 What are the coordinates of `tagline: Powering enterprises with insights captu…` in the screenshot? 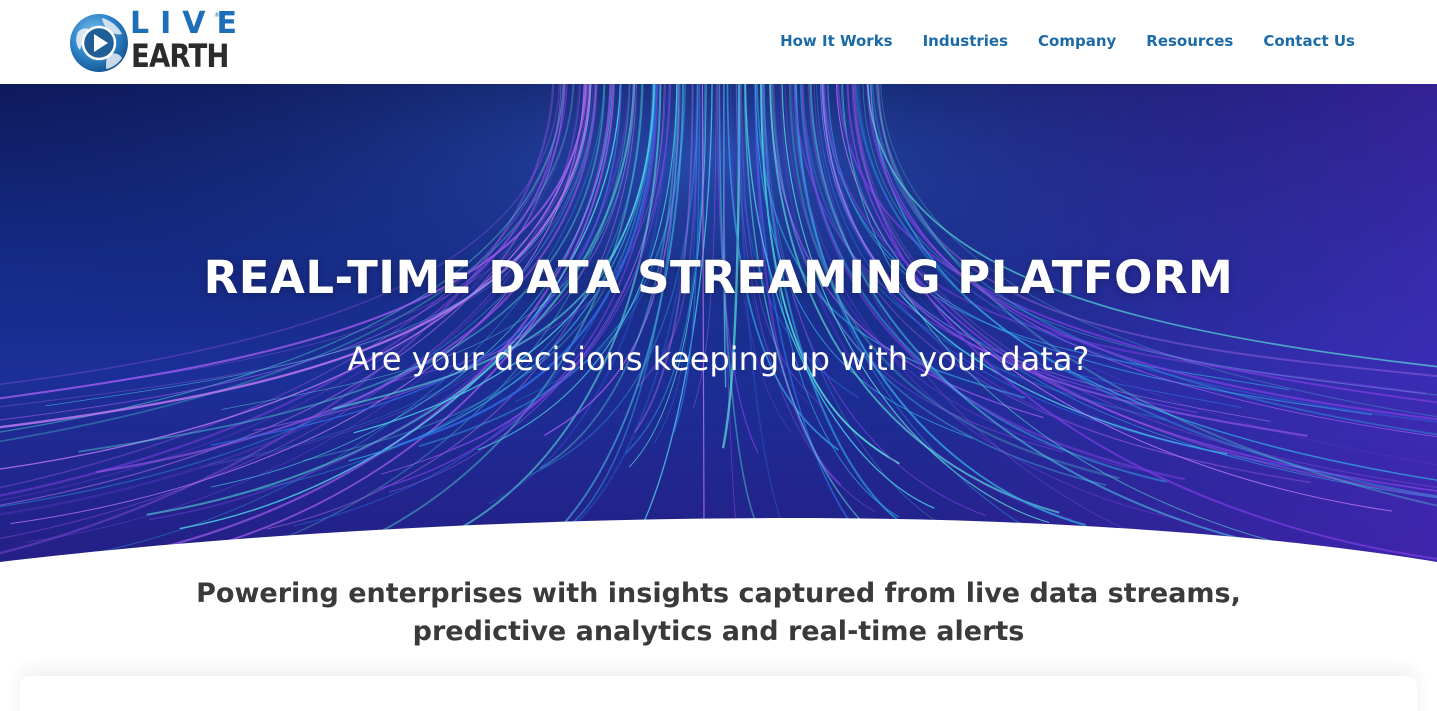 It's located at (718, 613).